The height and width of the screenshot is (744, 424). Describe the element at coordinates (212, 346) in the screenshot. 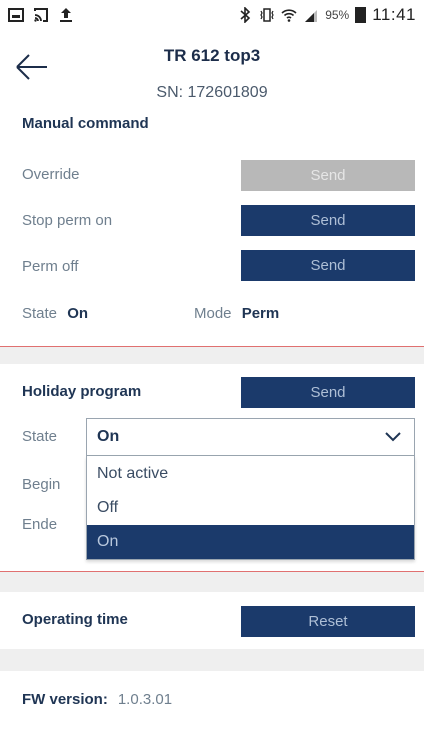

I see `highlight-line-top` at that location.